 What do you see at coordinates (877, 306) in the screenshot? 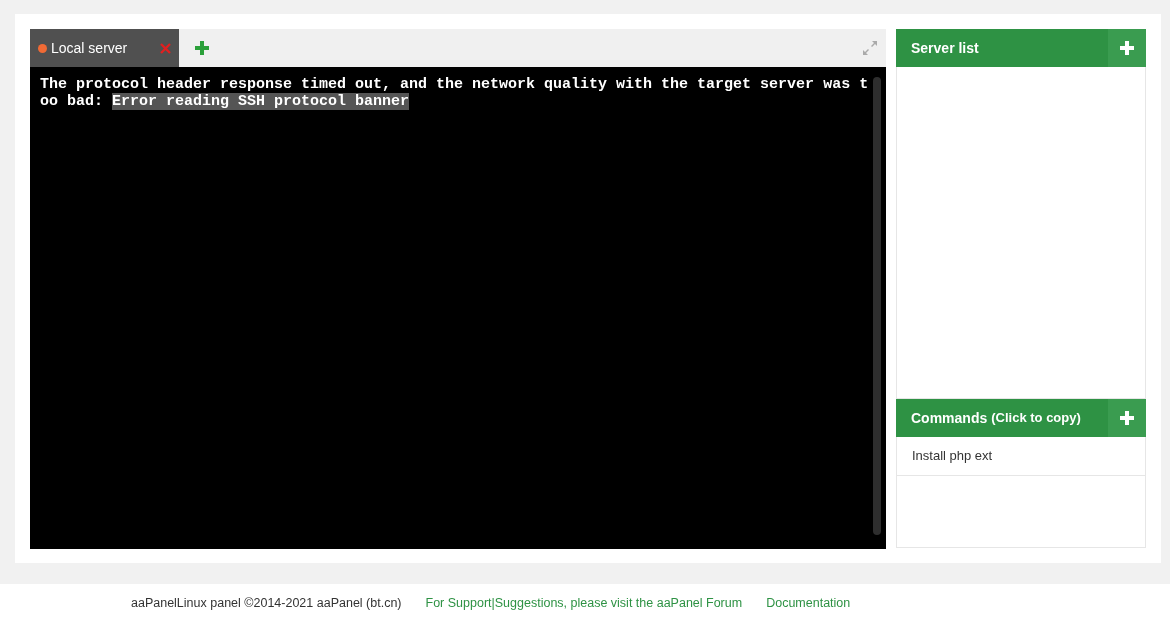
I see `scrollbar` at bounding box center [877, 306].